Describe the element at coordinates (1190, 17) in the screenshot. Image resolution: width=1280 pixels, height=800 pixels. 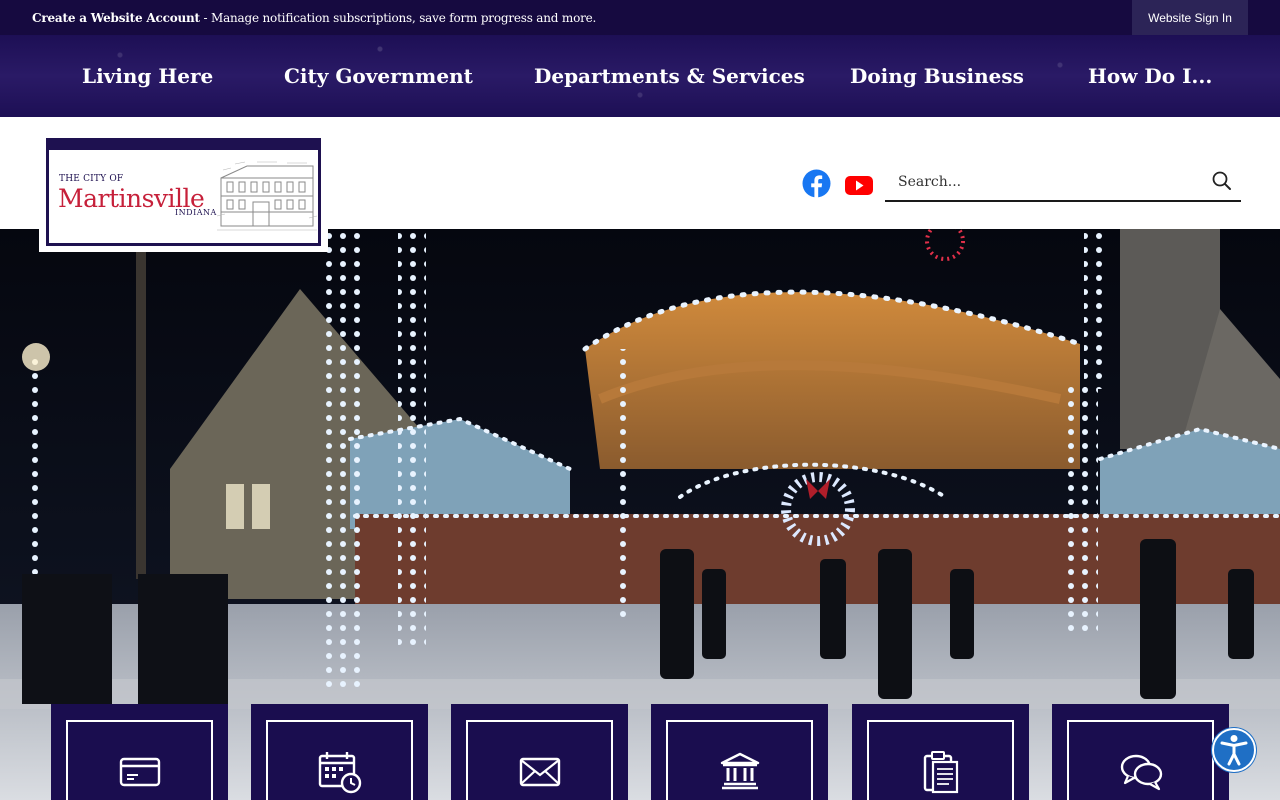
I see `website-sign-in-button: Website Sign In` at that location.